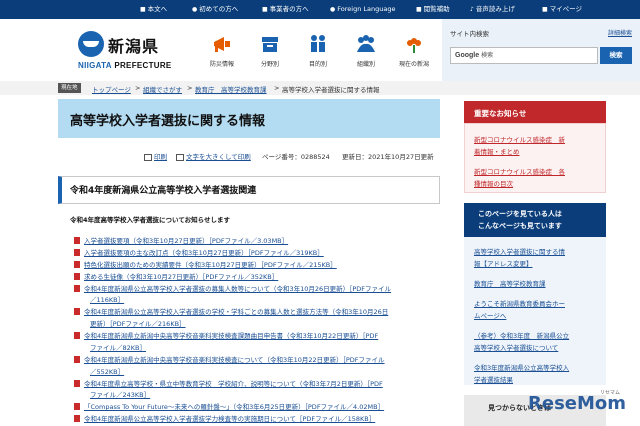 This screenshot has width=640, height=426. What do you see at coordinates (519, 251) in the screenshot?
I see `related-link: 高等学校入学者選抜に関する情` at bounding box center [519, 251].